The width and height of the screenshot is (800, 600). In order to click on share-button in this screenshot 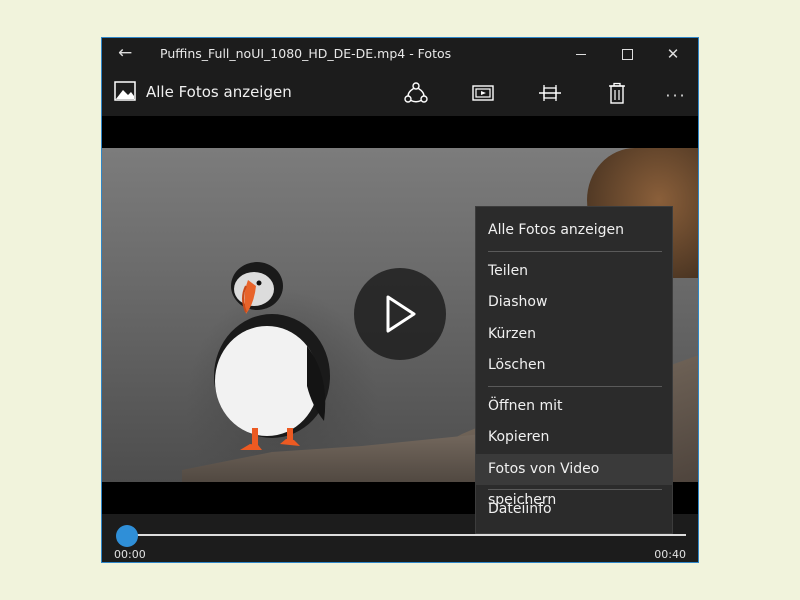, I will do `click(416, 93)`.